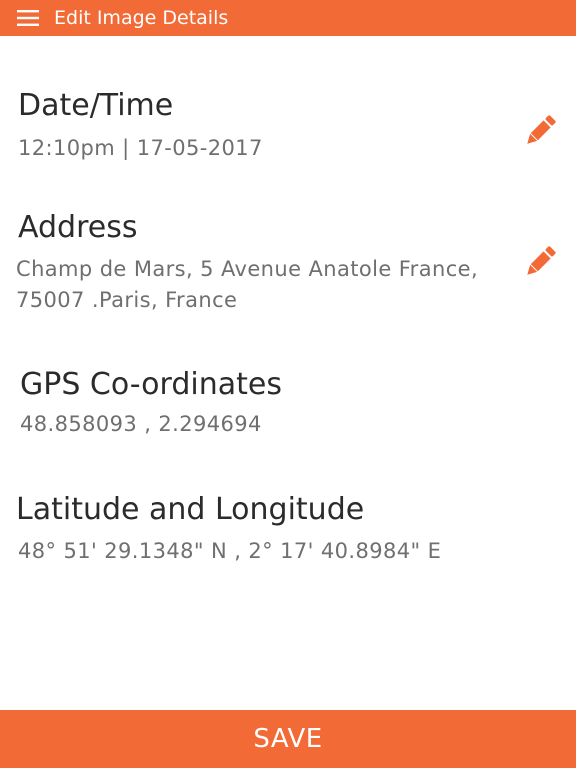 This screenshot has width=576, height=768. What do you see at coordinates (127, 300) in the screenshot?
I see `address-line-2: 75007 .Paris, France` at bounding box center [127, 300].